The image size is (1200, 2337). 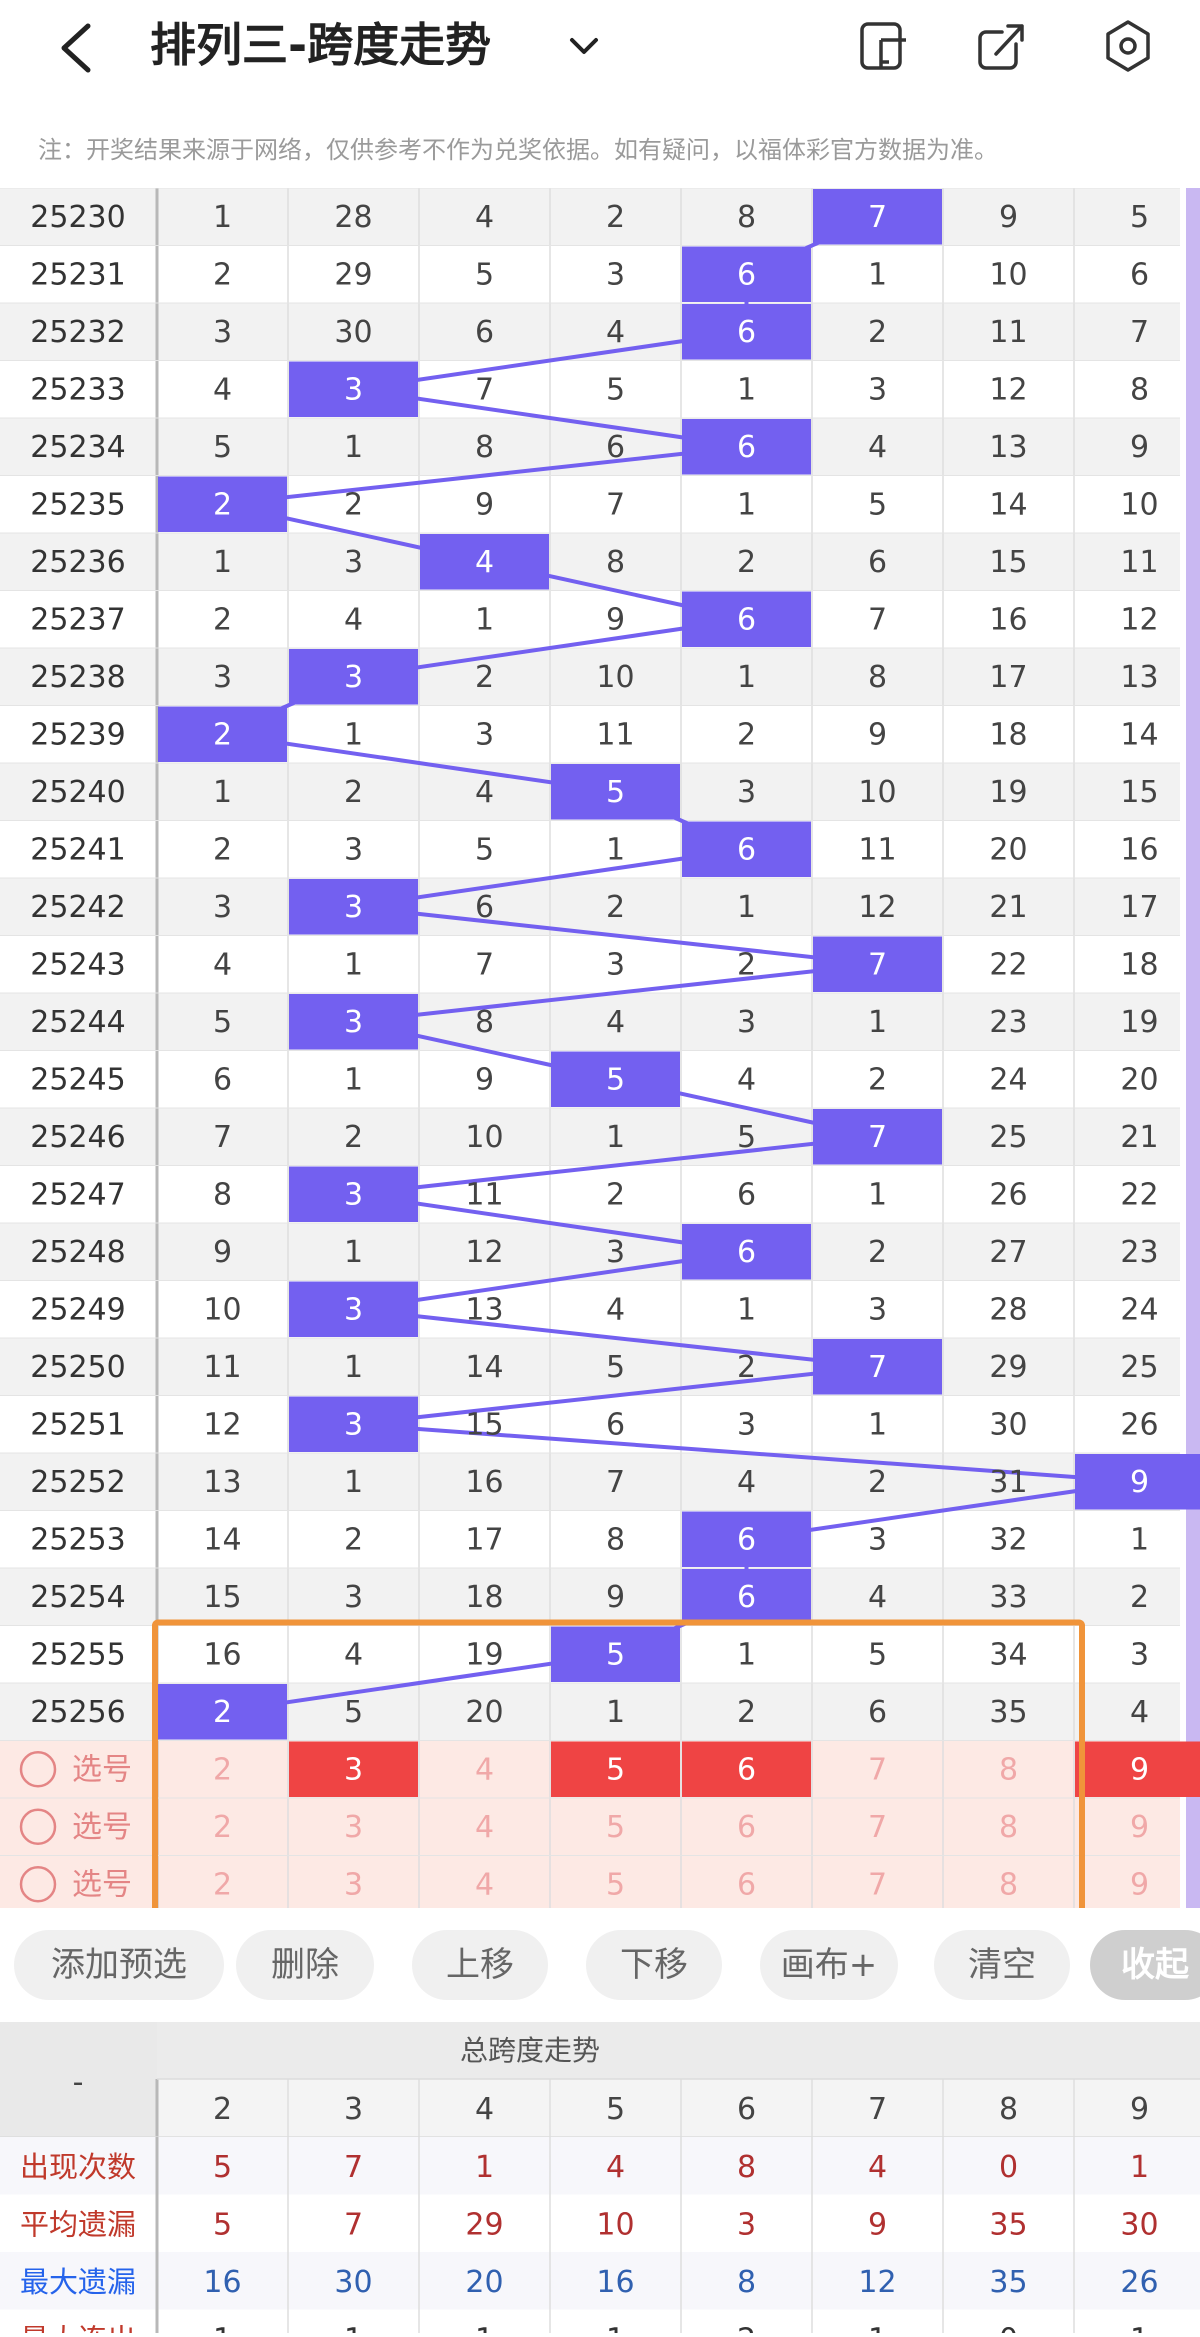 I want to click on period-number: 25249, so click(x=77, y=1309).